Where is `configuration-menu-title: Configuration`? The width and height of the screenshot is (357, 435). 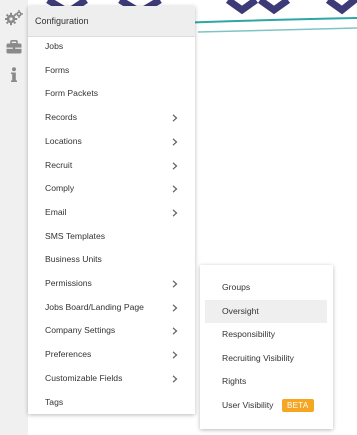 configuration-menu-title: Configuration is located at coordinates (62, 21).